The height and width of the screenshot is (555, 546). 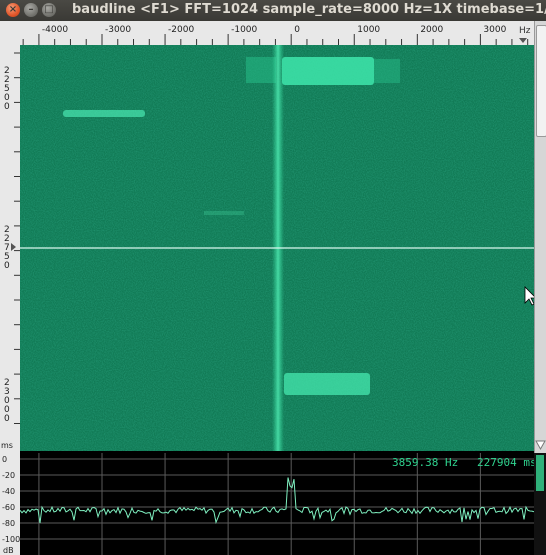 I want to click on frequency-tick-label: -4000, so click(x=55, y=30).